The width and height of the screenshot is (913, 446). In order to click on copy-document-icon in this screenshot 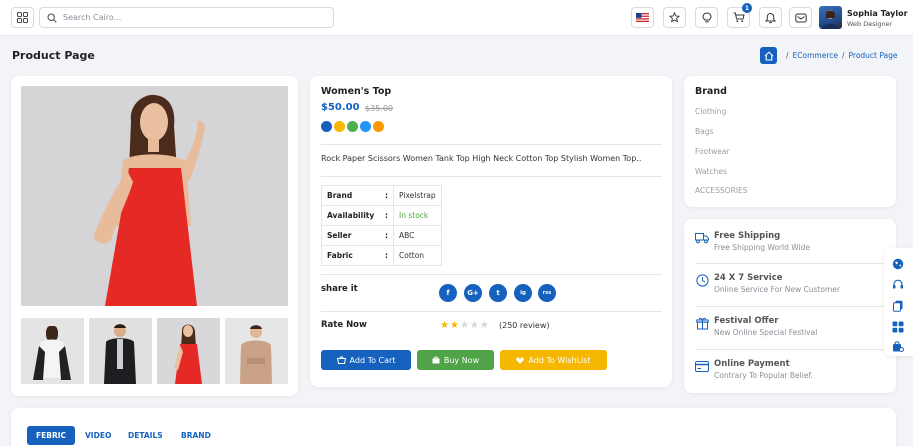, I will do `click(898, 306)`.